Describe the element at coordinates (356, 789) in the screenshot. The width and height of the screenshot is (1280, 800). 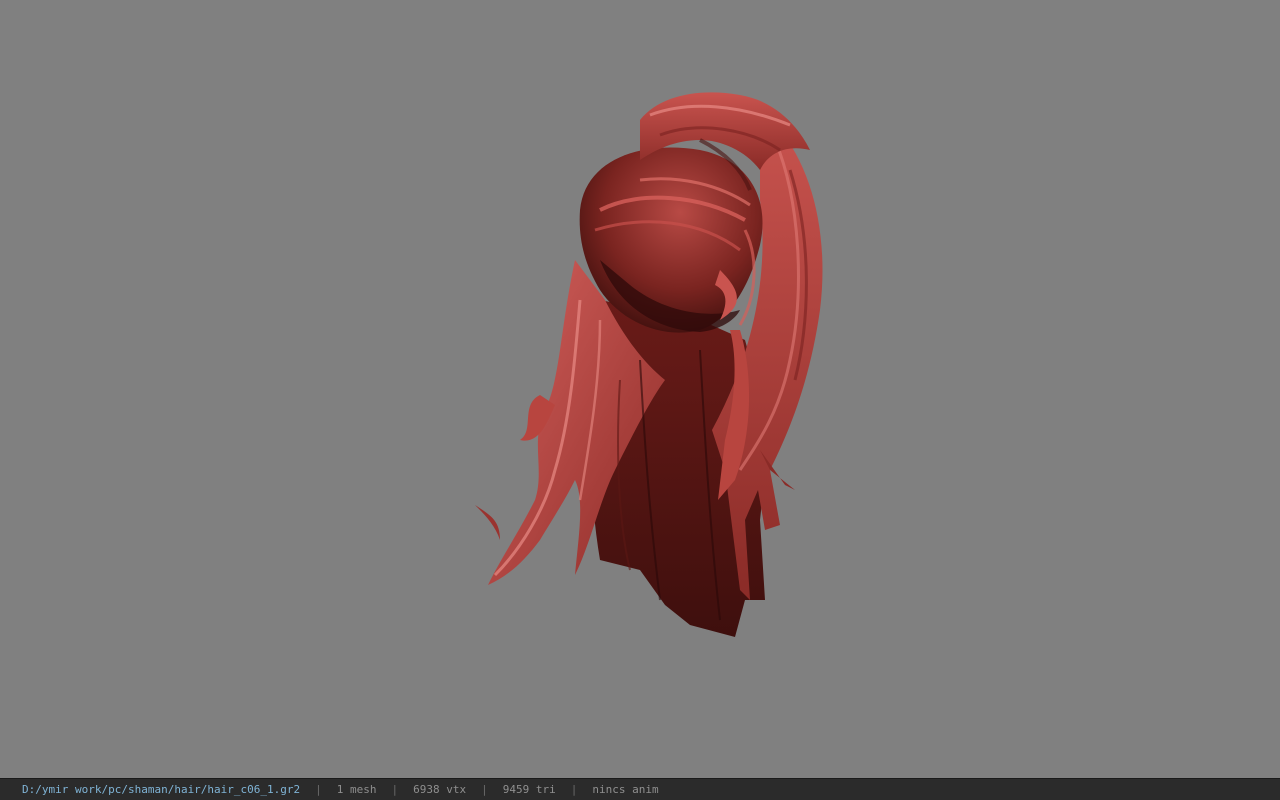
I see `mesh-count-label: 1 mesh` at that location.